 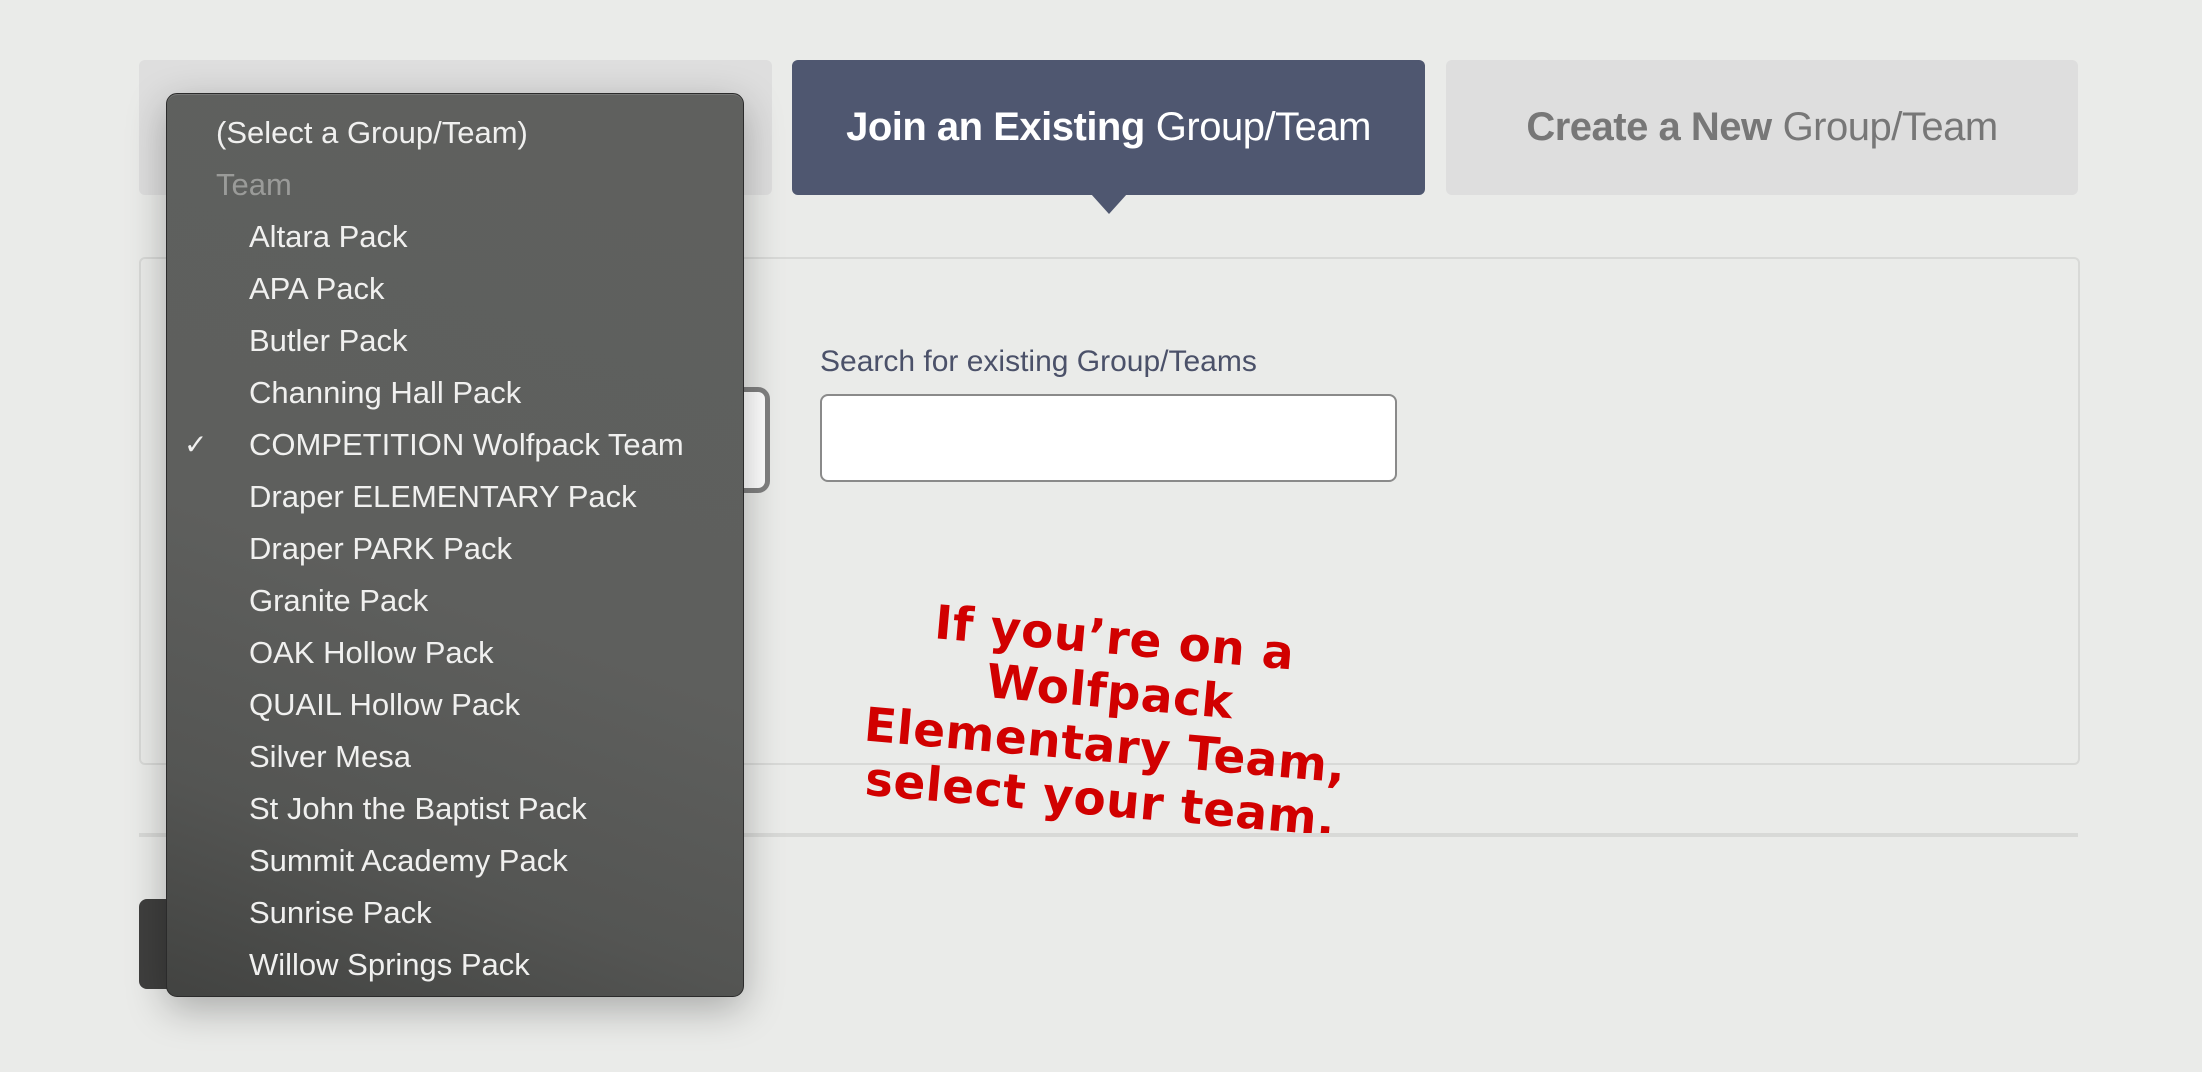 I want to click on dropdown-option-label: Channing Hall Pack, so click(x=385, y=392).